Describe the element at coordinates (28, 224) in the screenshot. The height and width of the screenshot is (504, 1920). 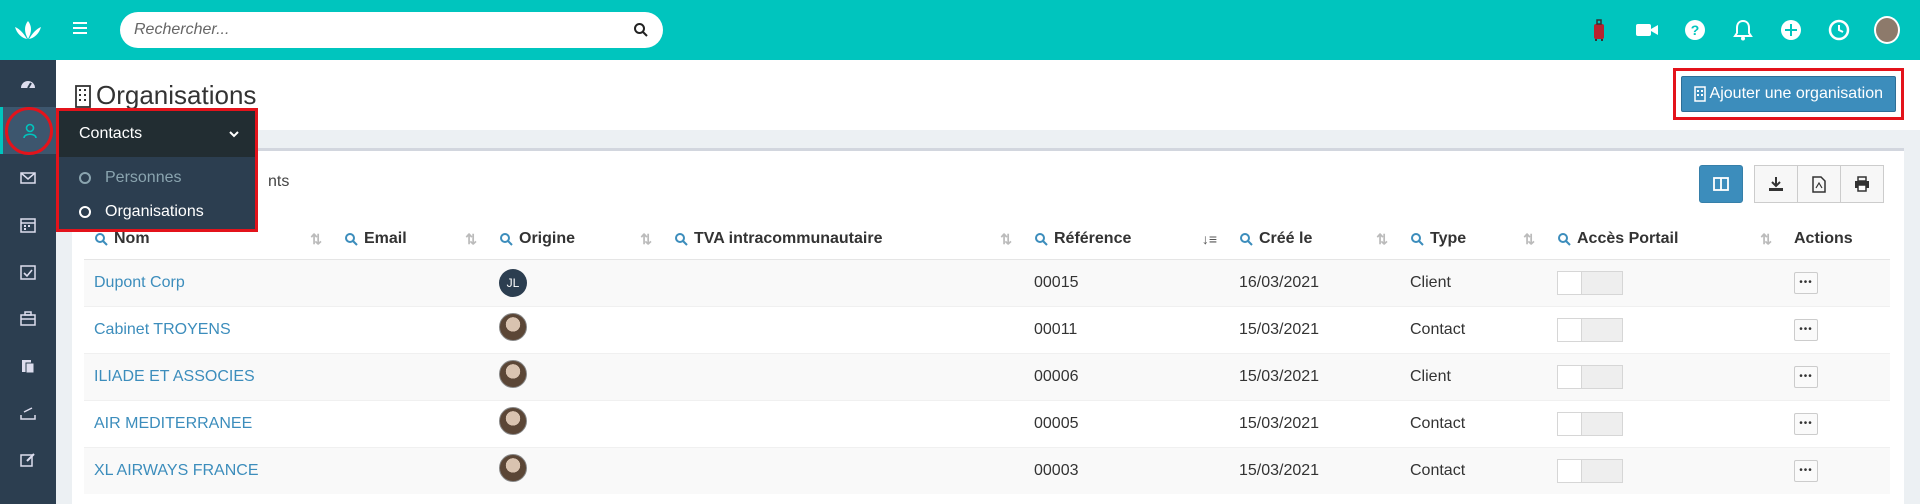
I see `sidebar-item-calendar` at that location.